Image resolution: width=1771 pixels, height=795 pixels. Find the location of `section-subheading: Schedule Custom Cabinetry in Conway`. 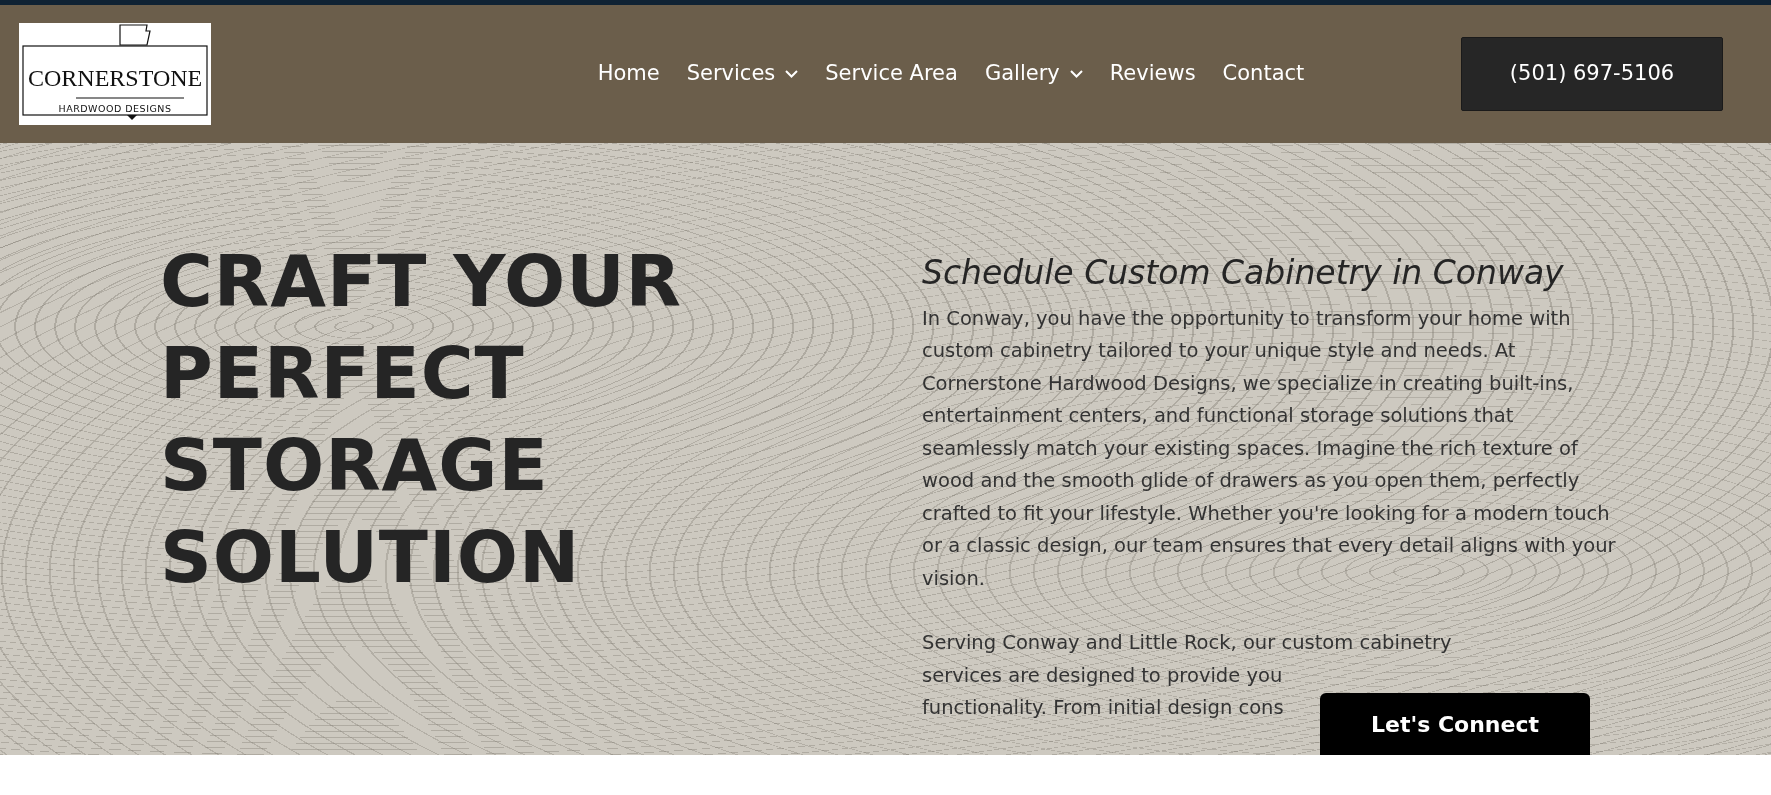

section-subheading: Schedule Custom Cabinetry in Conway is located at coordinates (1243, 273).